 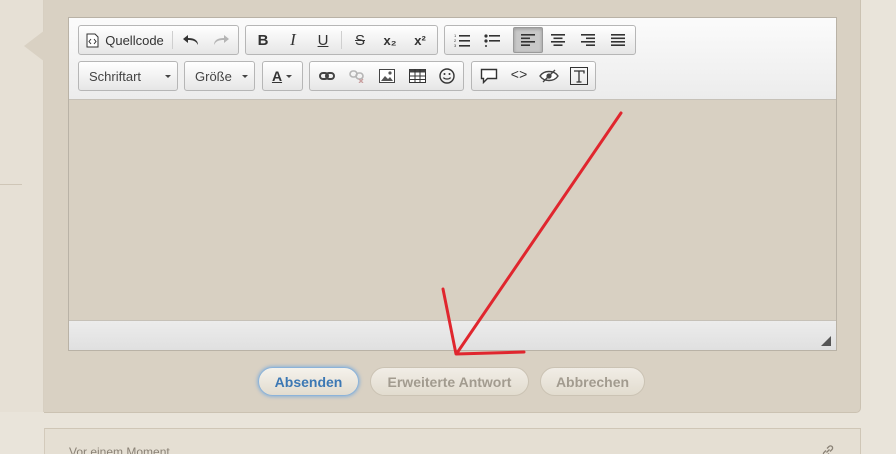 I want to click on submit-button: Absenden, so click(x=308, y=381).